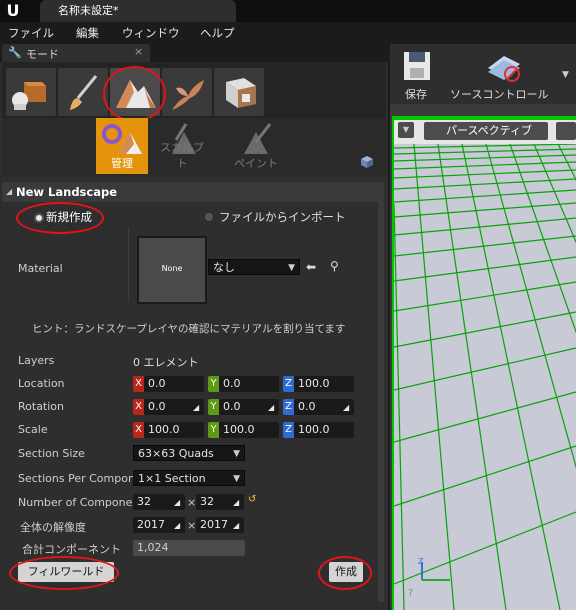 The width and height of the screenshot is (576, 610). I want to click on rotation-label: Rotation, so click(41, 406).